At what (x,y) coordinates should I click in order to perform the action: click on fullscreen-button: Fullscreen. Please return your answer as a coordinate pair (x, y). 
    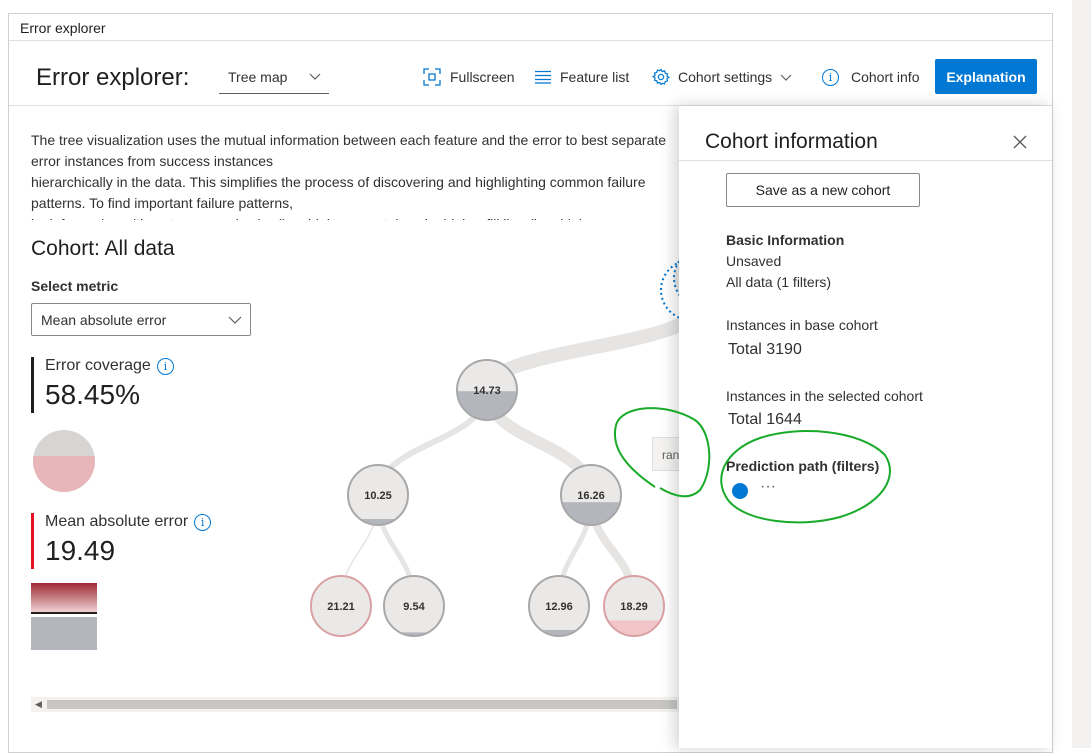
    Looking at the image, I should click on (468, 77).